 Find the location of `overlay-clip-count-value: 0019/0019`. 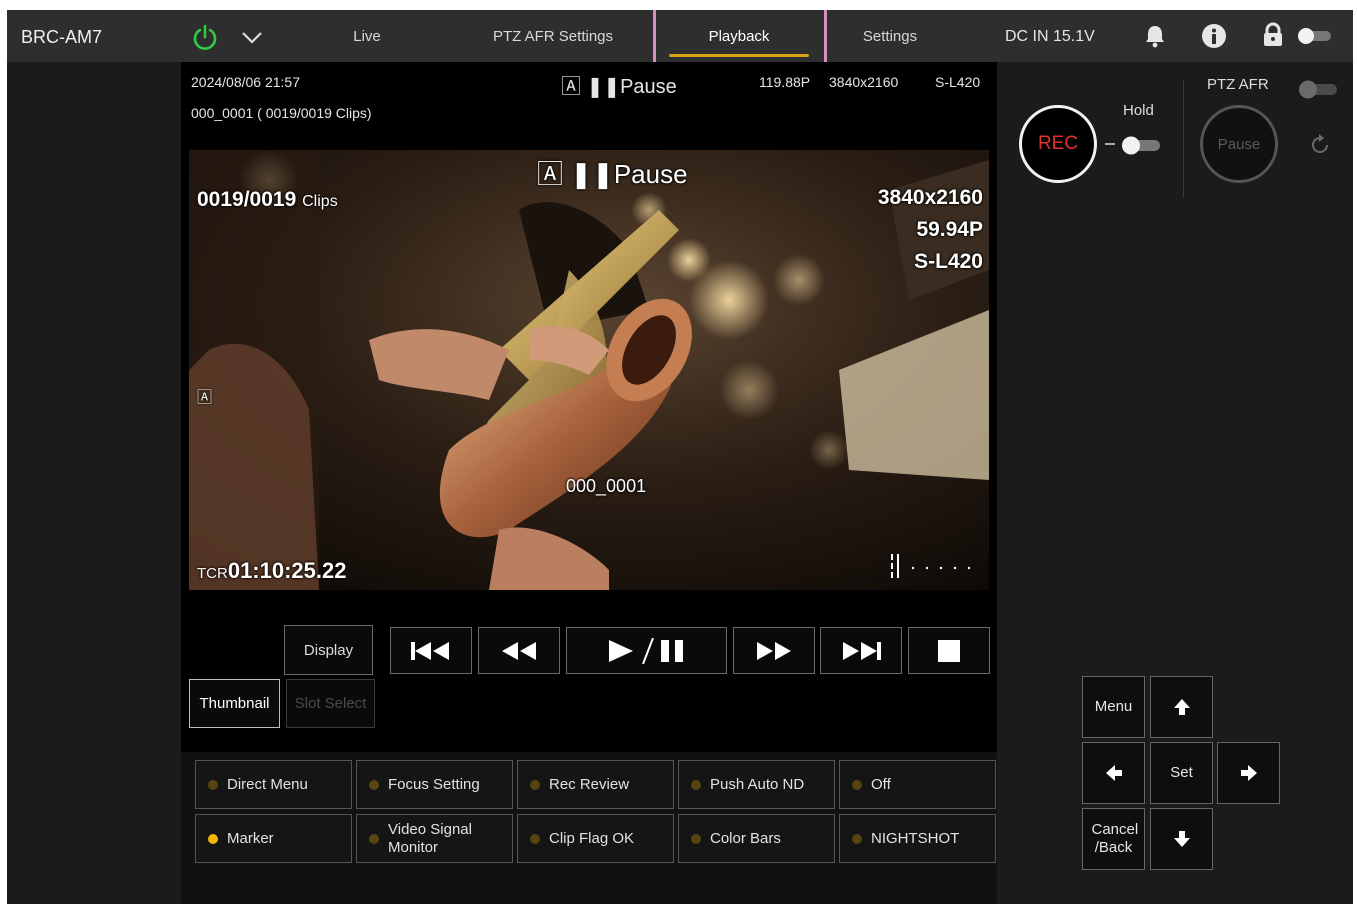

overlay-clip-count-value: 0019/0019 is located at coordinates (247, 199).